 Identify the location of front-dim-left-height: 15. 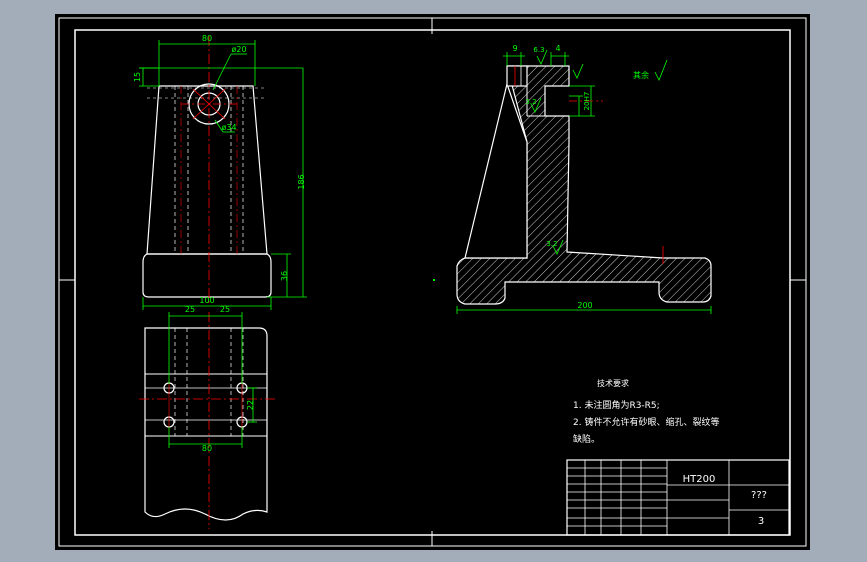
(137, 77).